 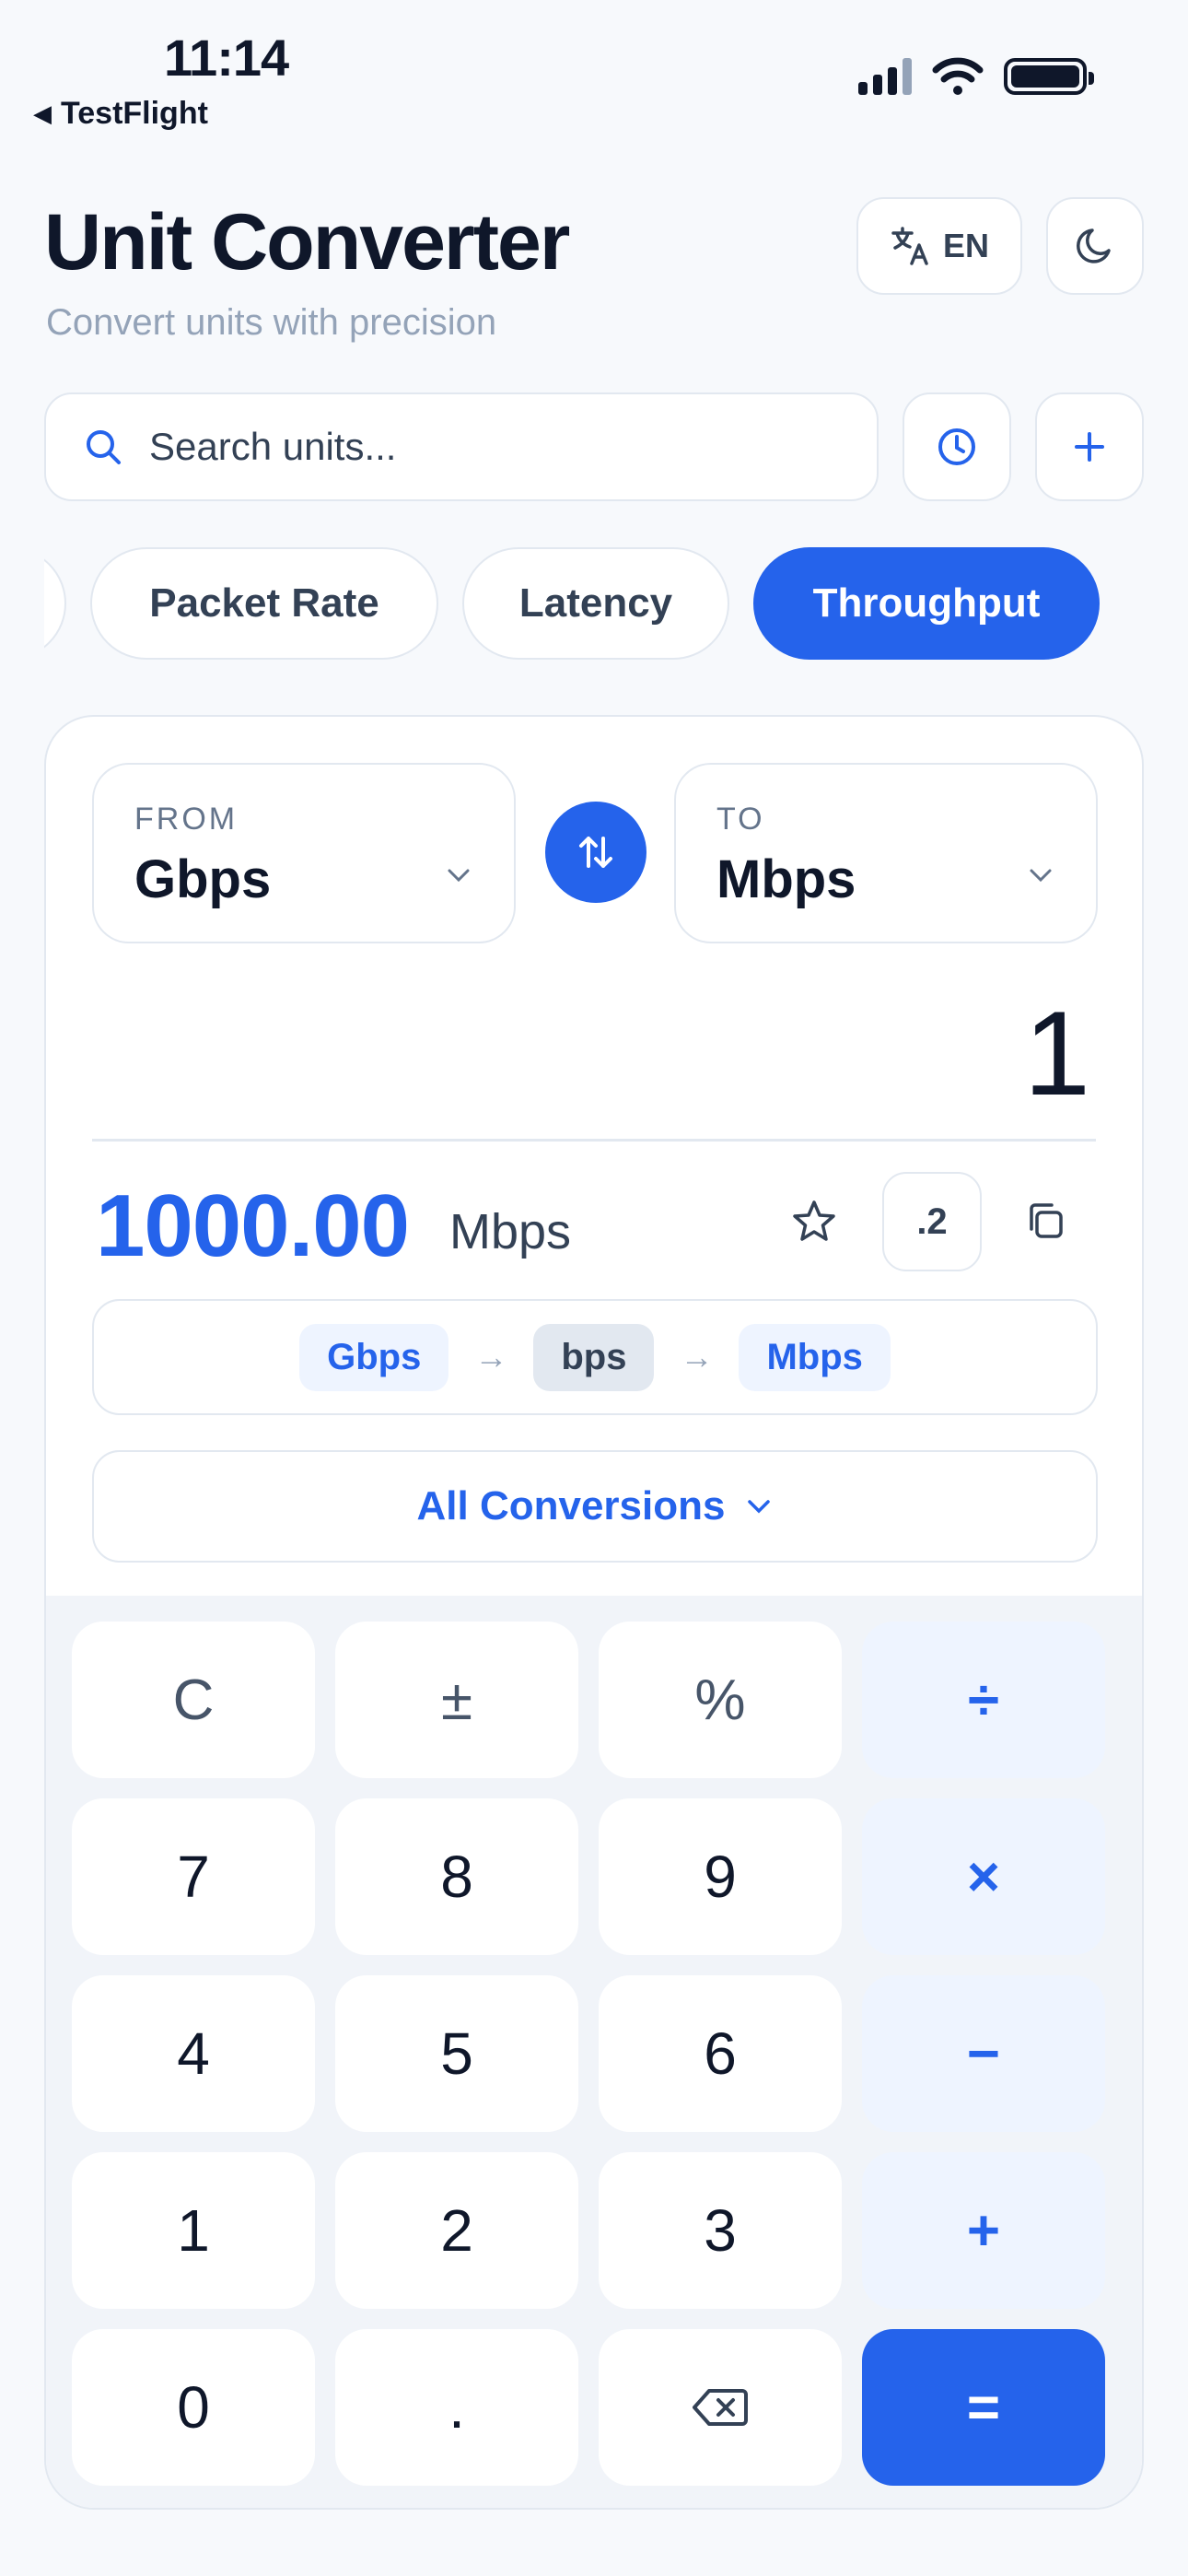 I want to click on category-chip-packet-rate: Packet Rate, so click(x=264, y=603).